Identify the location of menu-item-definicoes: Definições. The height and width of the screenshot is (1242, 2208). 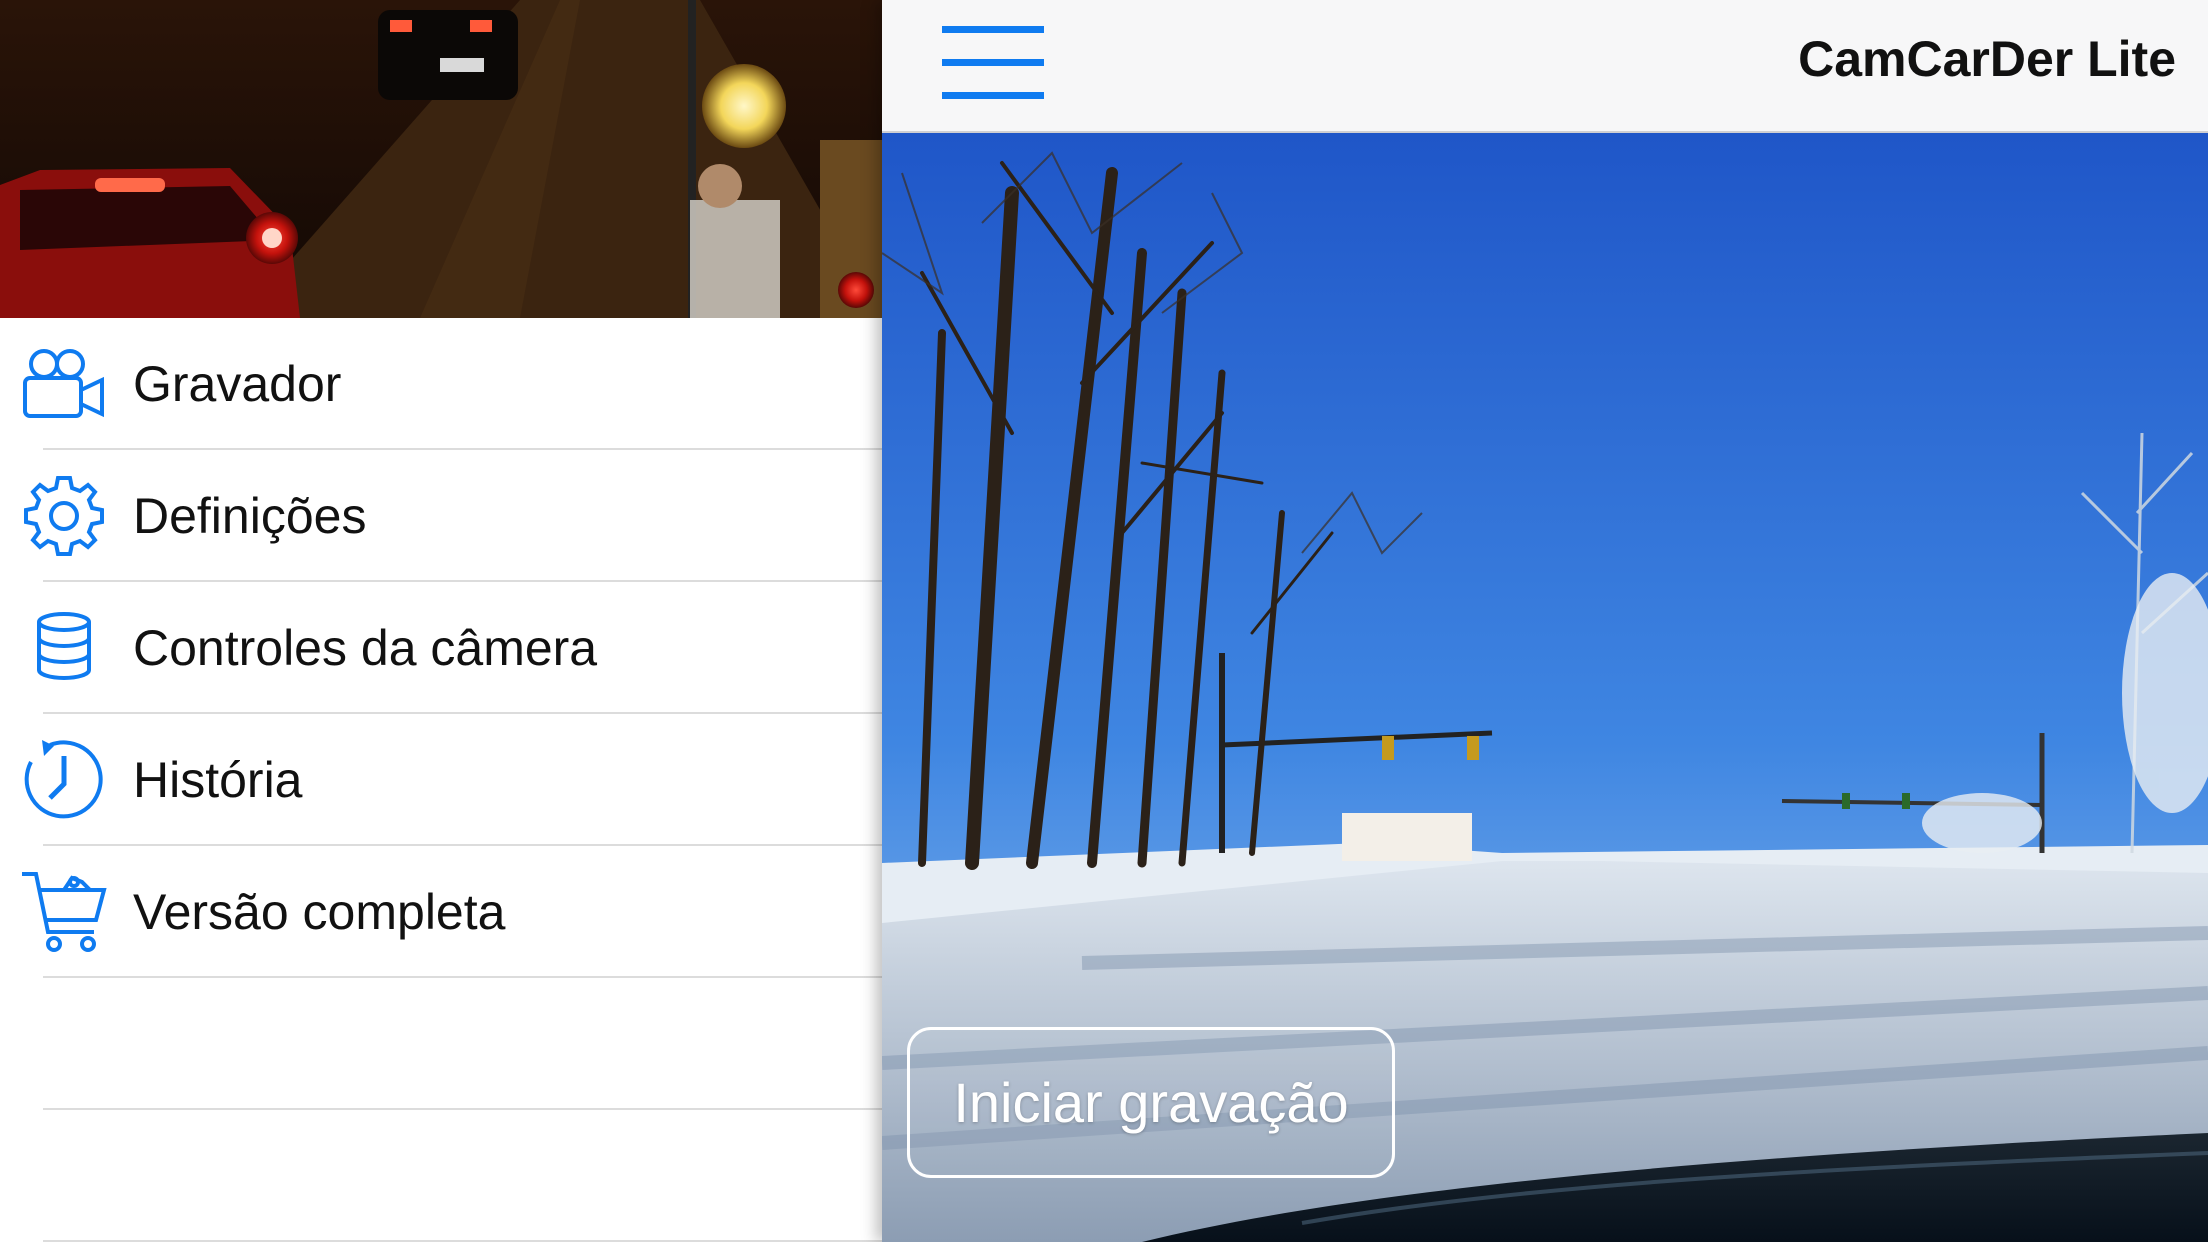
(441, 516).